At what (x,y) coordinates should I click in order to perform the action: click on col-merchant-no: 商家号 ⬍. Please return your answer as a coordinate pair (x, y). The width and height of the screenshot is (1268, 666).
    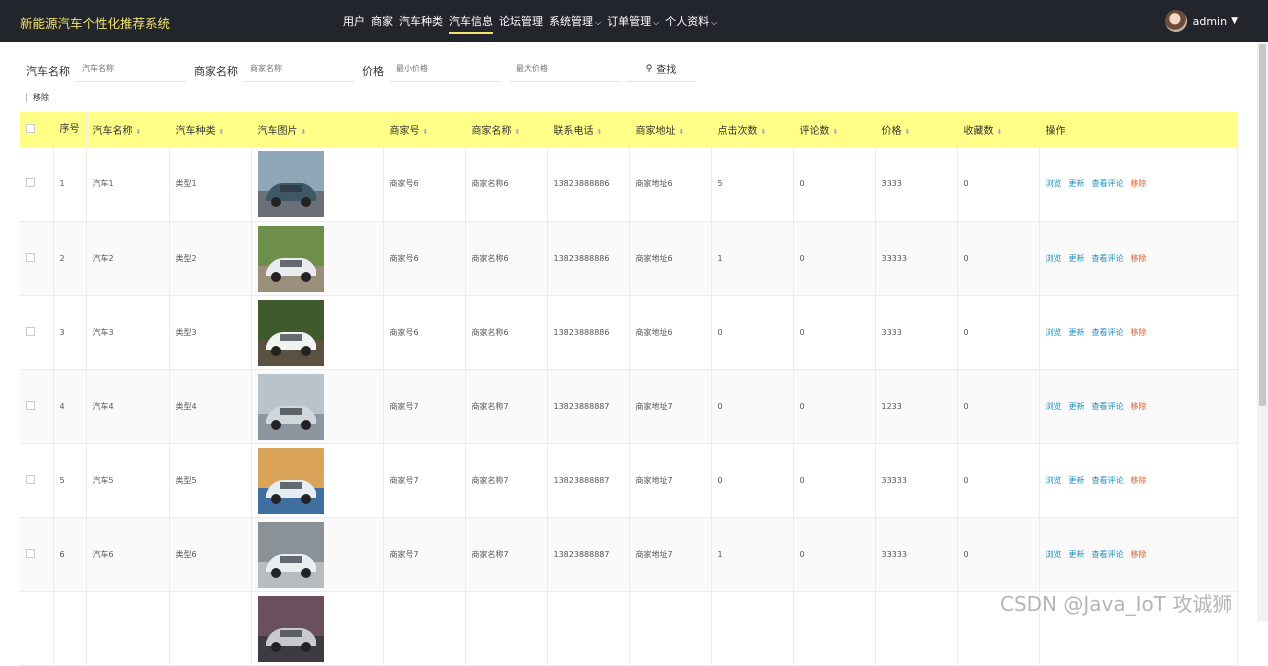
    Looking at the image, I should click on (424, 129).